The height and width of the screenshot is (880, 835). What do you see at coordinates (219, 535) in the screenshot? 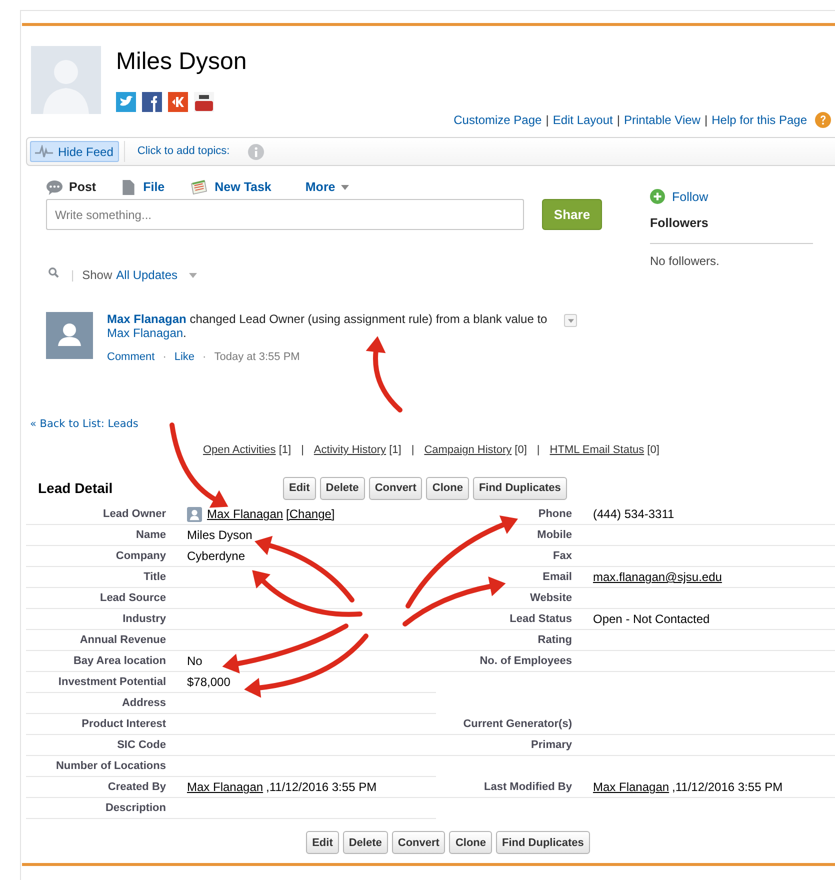
I see `field-value: Miles Dyson` at bounding box center [219, 535].